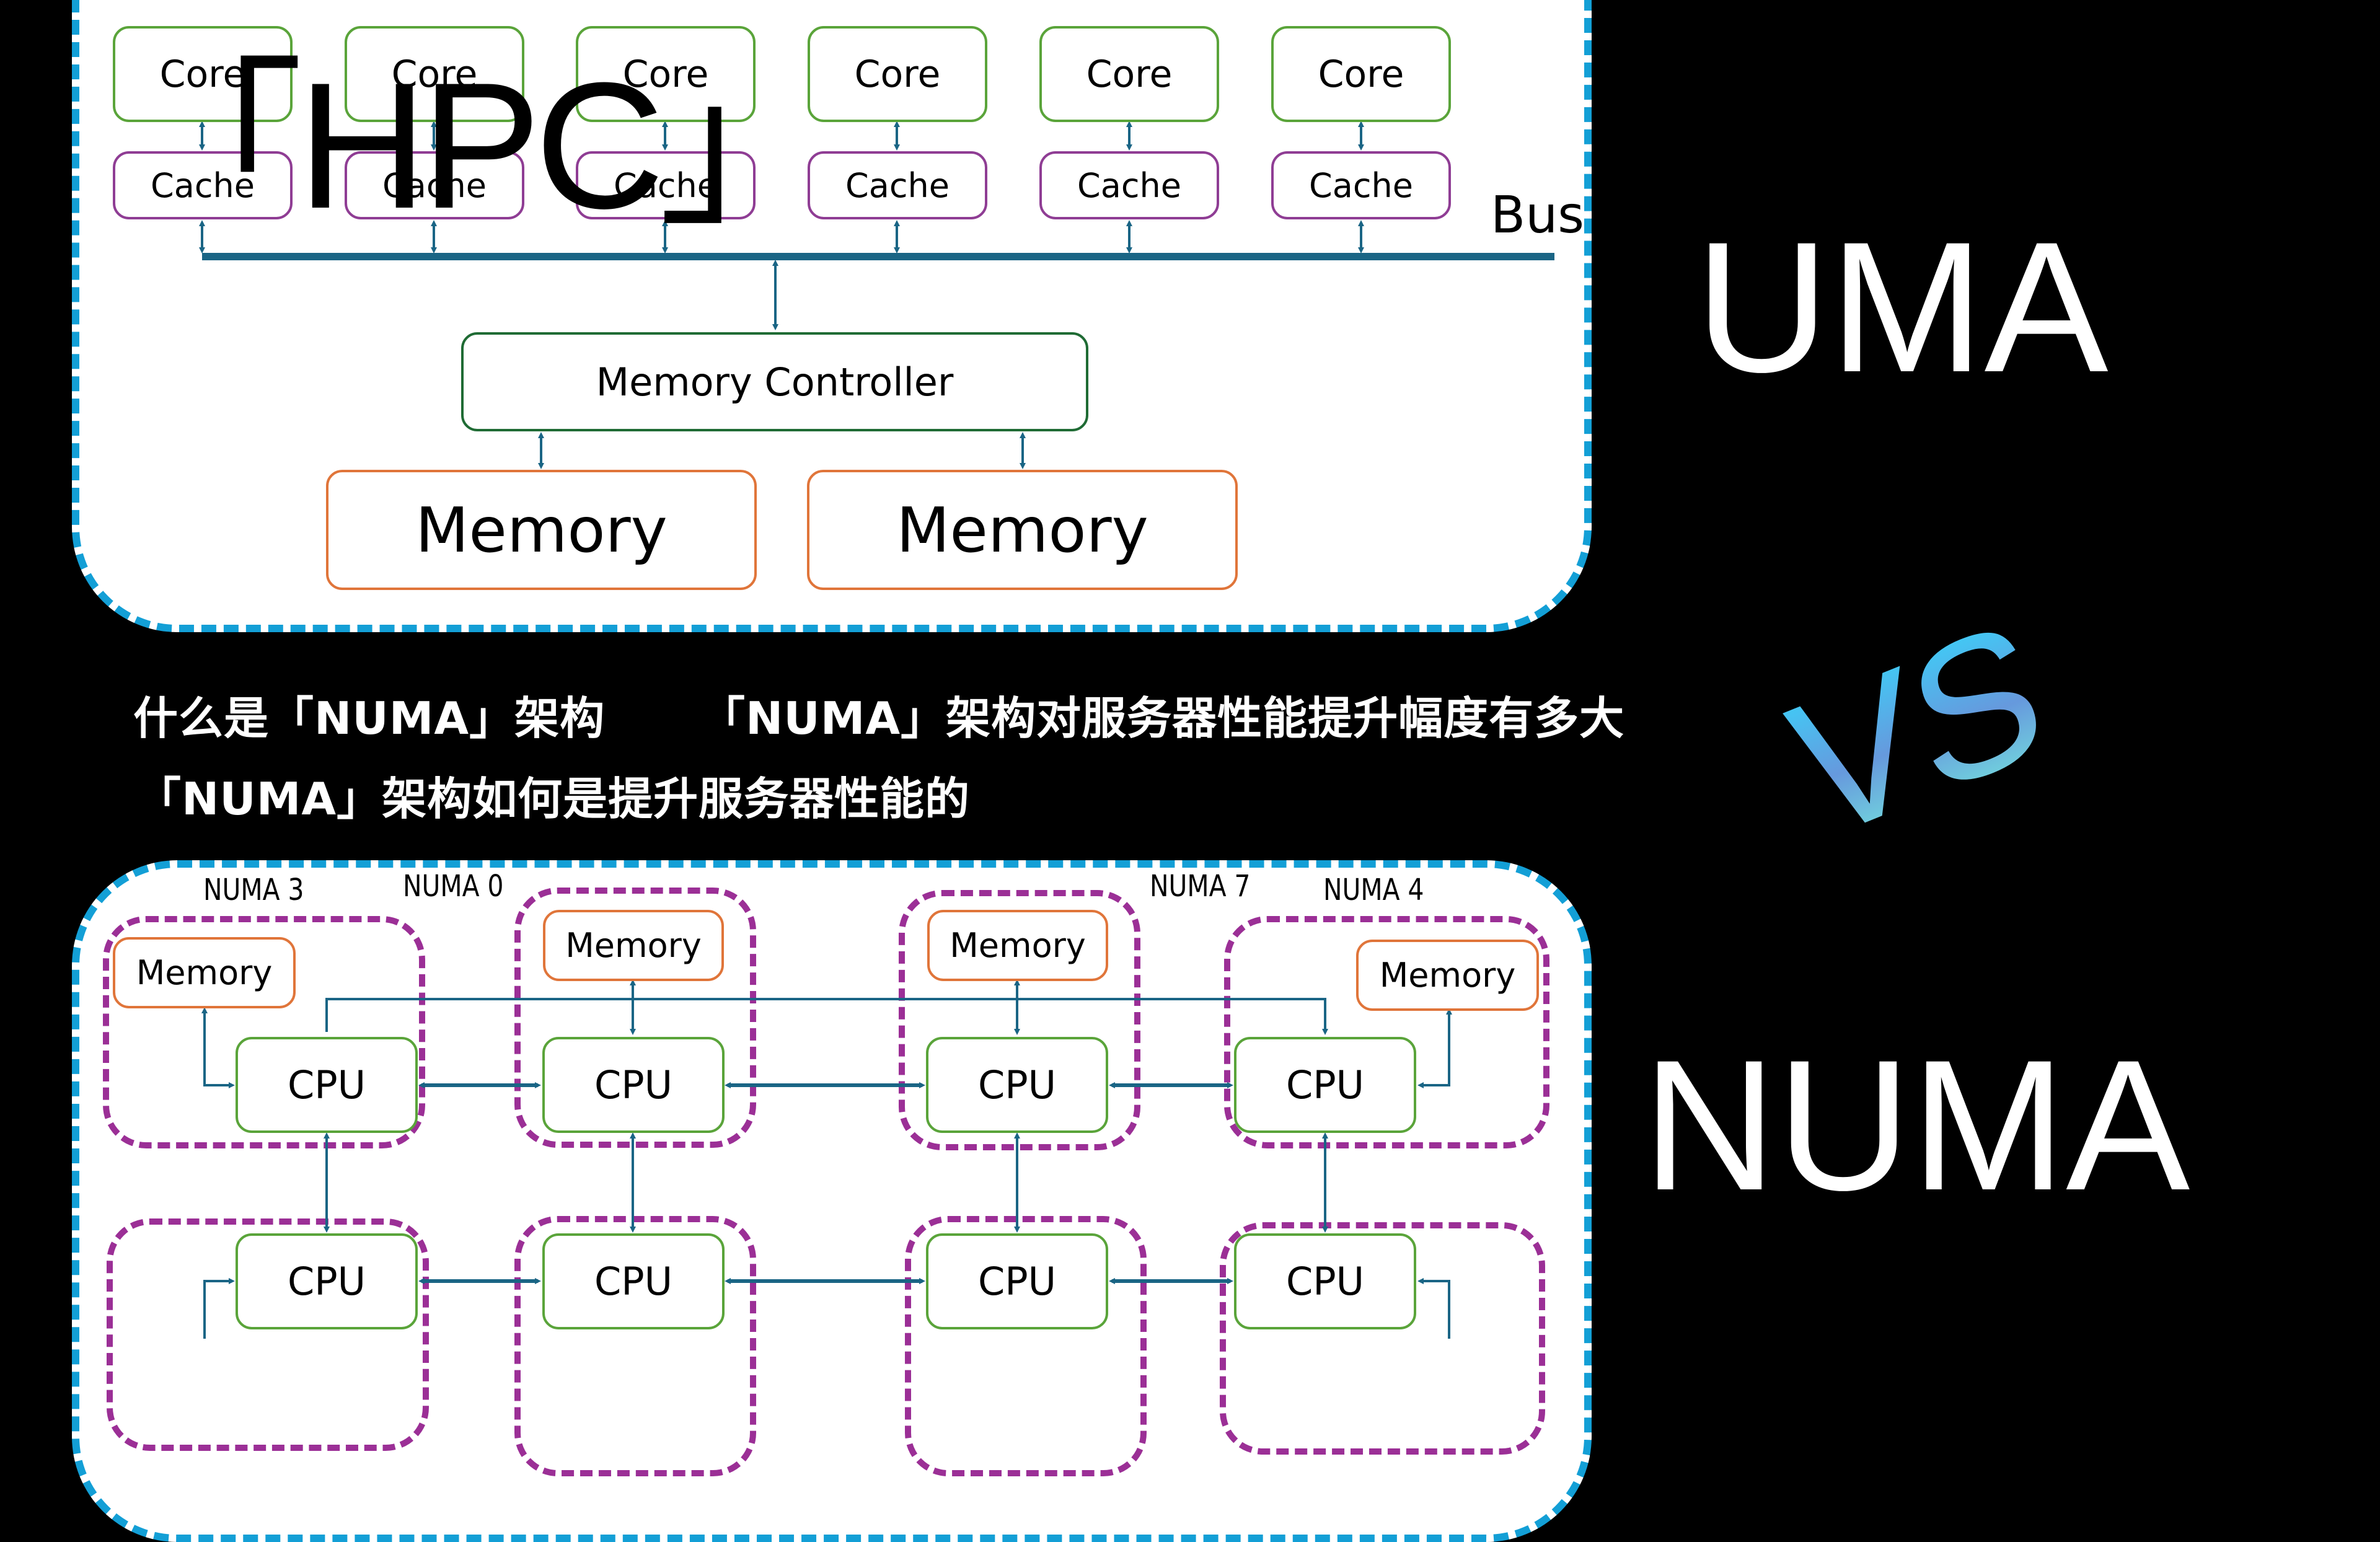 The height and width of the screenshot is (1542, 2380). Describe the element at coordinates (826, 1016) in the screenshot. I see `interconnect-line` at that location.